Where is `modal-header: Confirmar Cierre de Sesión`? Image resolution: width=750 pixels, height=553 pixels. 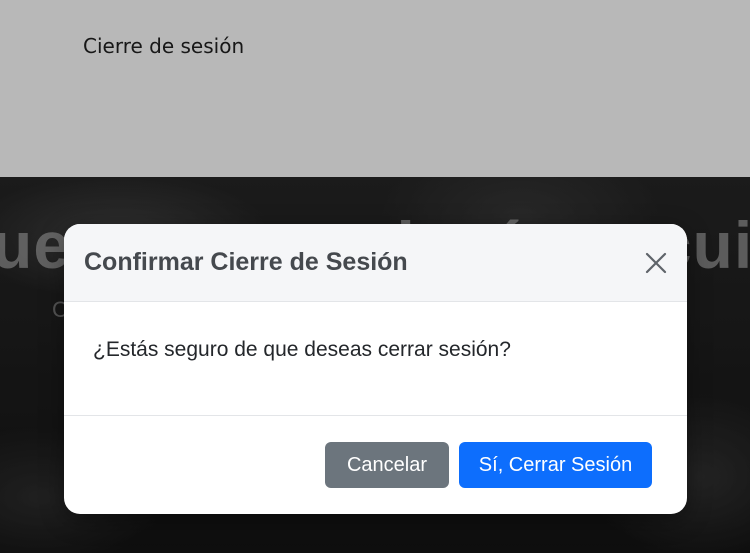 modal-header: Confirmar Cierre de Sesión is located at coordinates (375, 263).